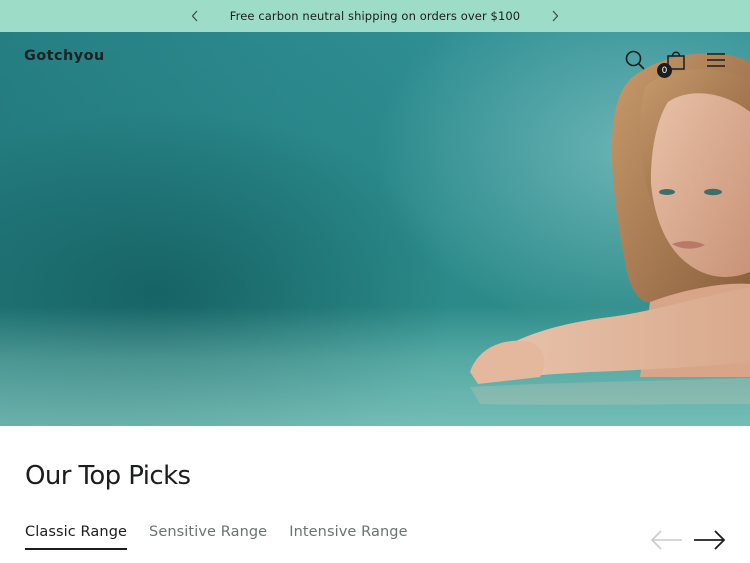  I want to click on arrow-right-icon, so click(710, 540).